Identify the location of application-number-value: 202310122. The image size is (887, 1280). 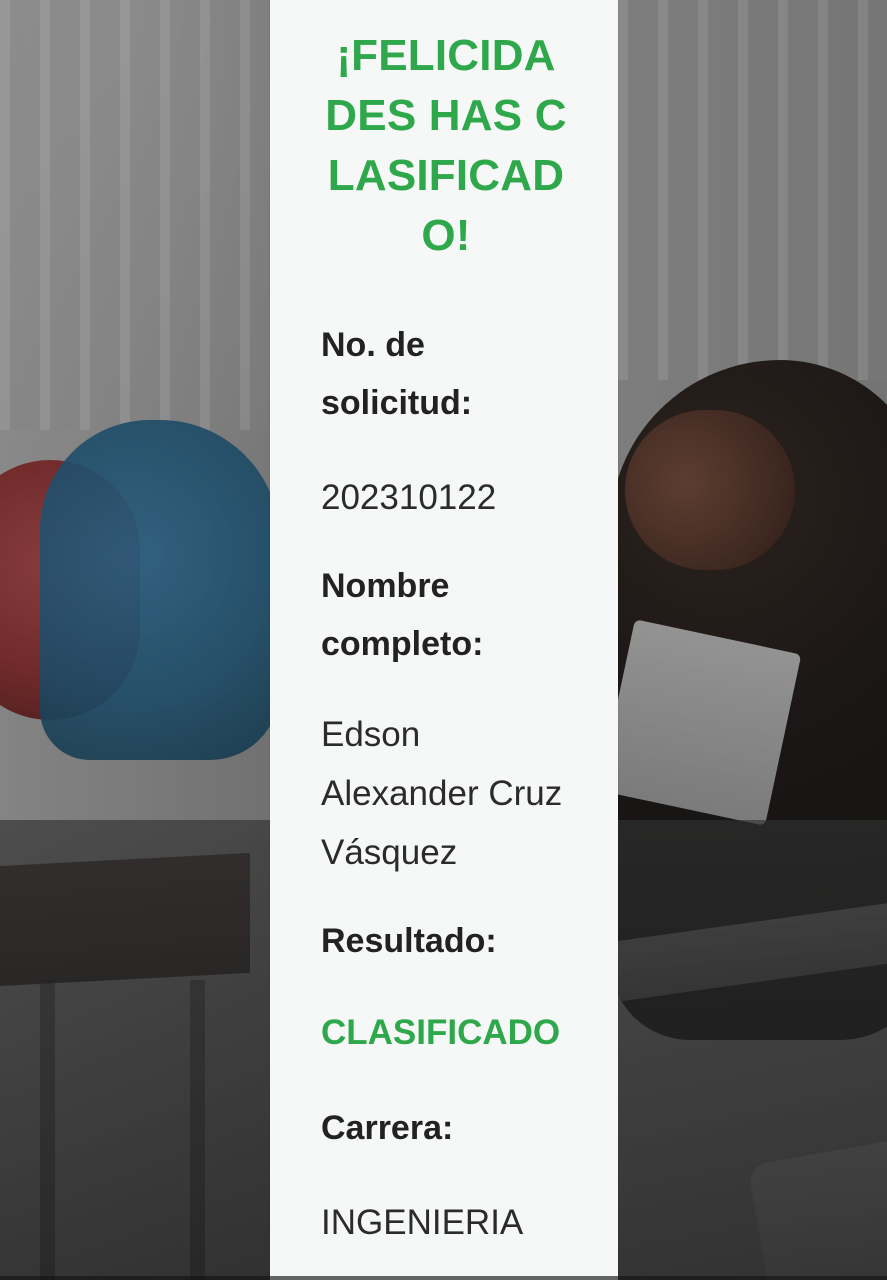
(409, 497).